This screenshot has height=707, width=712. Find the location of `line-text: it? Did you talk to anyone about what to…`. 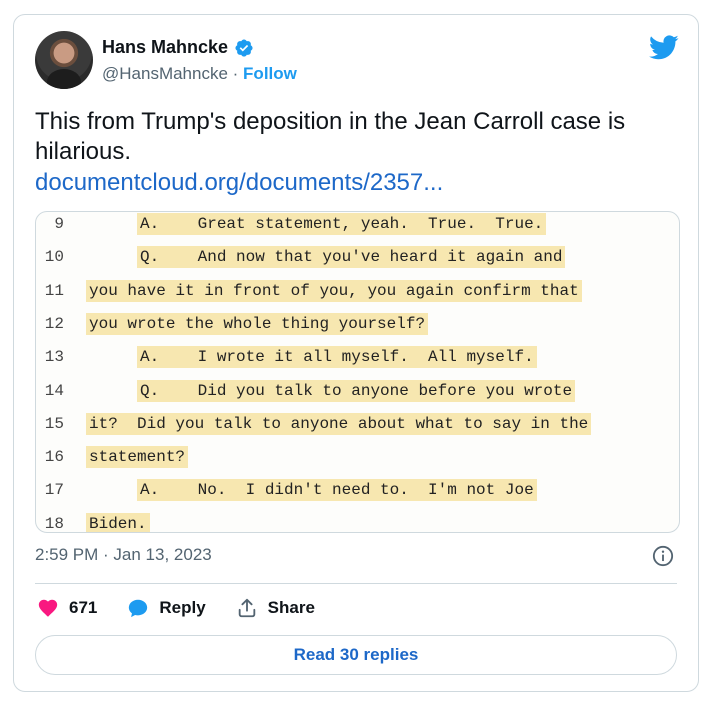

line-text: it? Did you talk to anyone about what to… is located at coordinates (339, 423).